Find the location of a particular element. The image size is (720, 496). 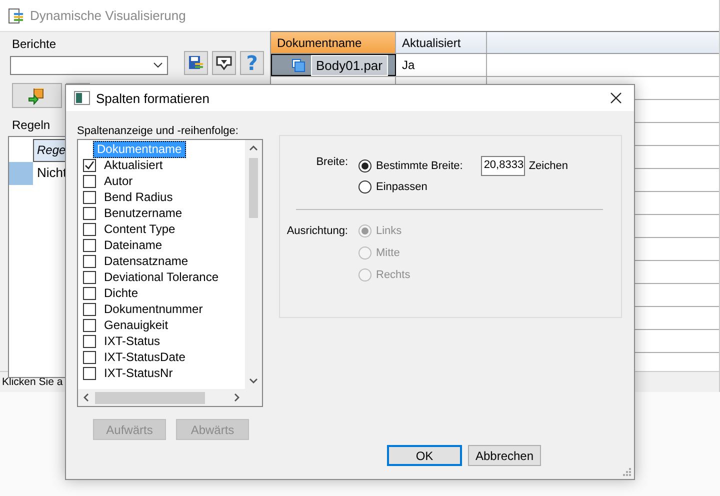

width-label: Breite: is located at coordinates (332, 162).